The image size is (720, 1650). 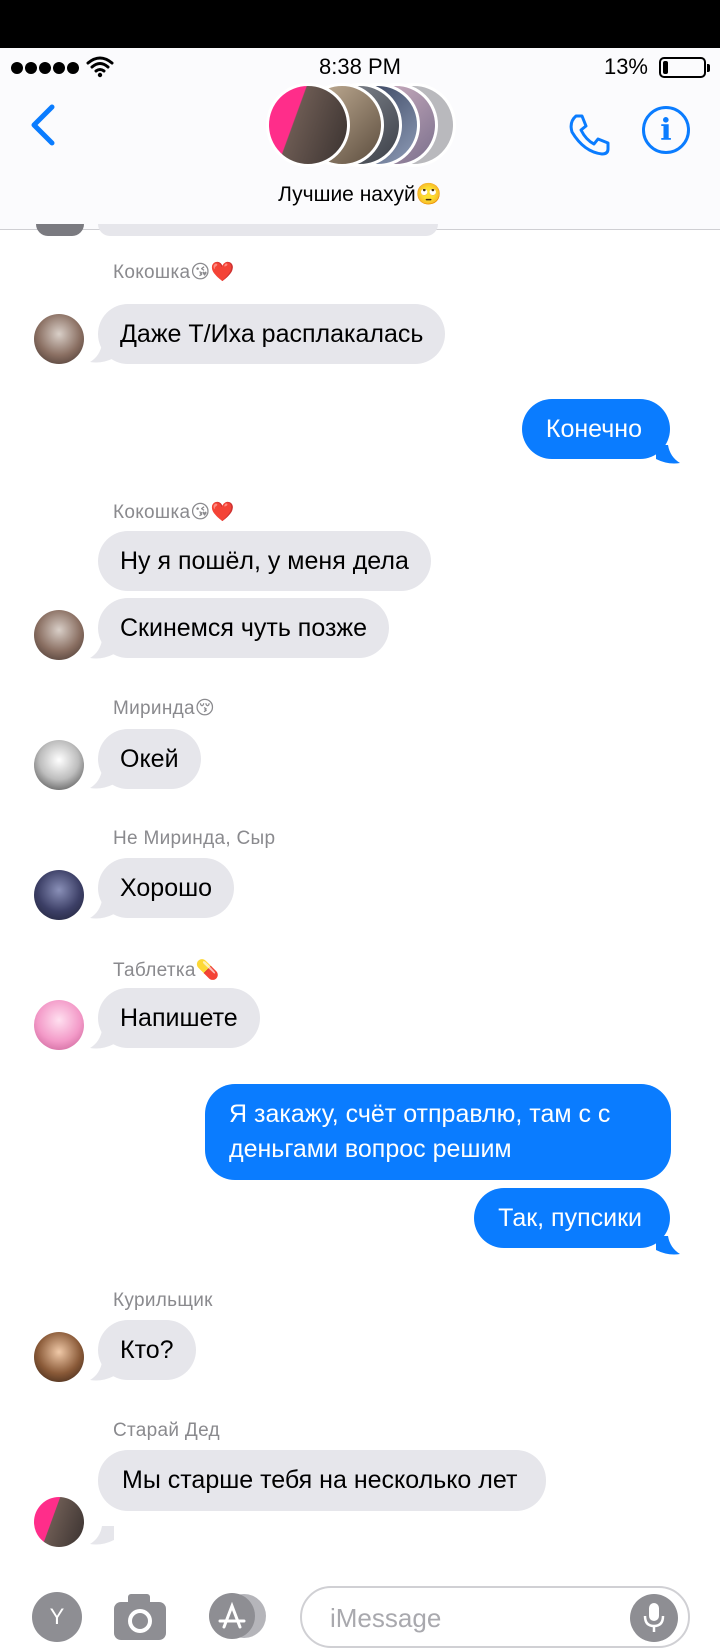 What do you see at coordinates (264, 561) in the screenshot?
I see `message-bubble-incoming: Ну я пошёл, у меня дела` at bounding box center [264, 561].